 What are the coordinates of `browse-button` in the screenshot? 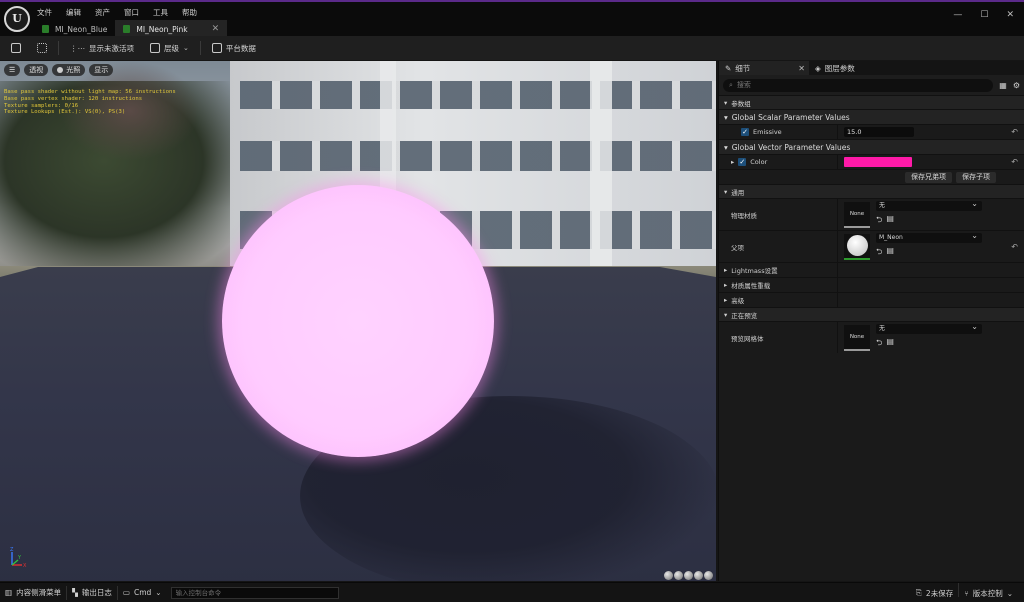 It's located at (42, 48).